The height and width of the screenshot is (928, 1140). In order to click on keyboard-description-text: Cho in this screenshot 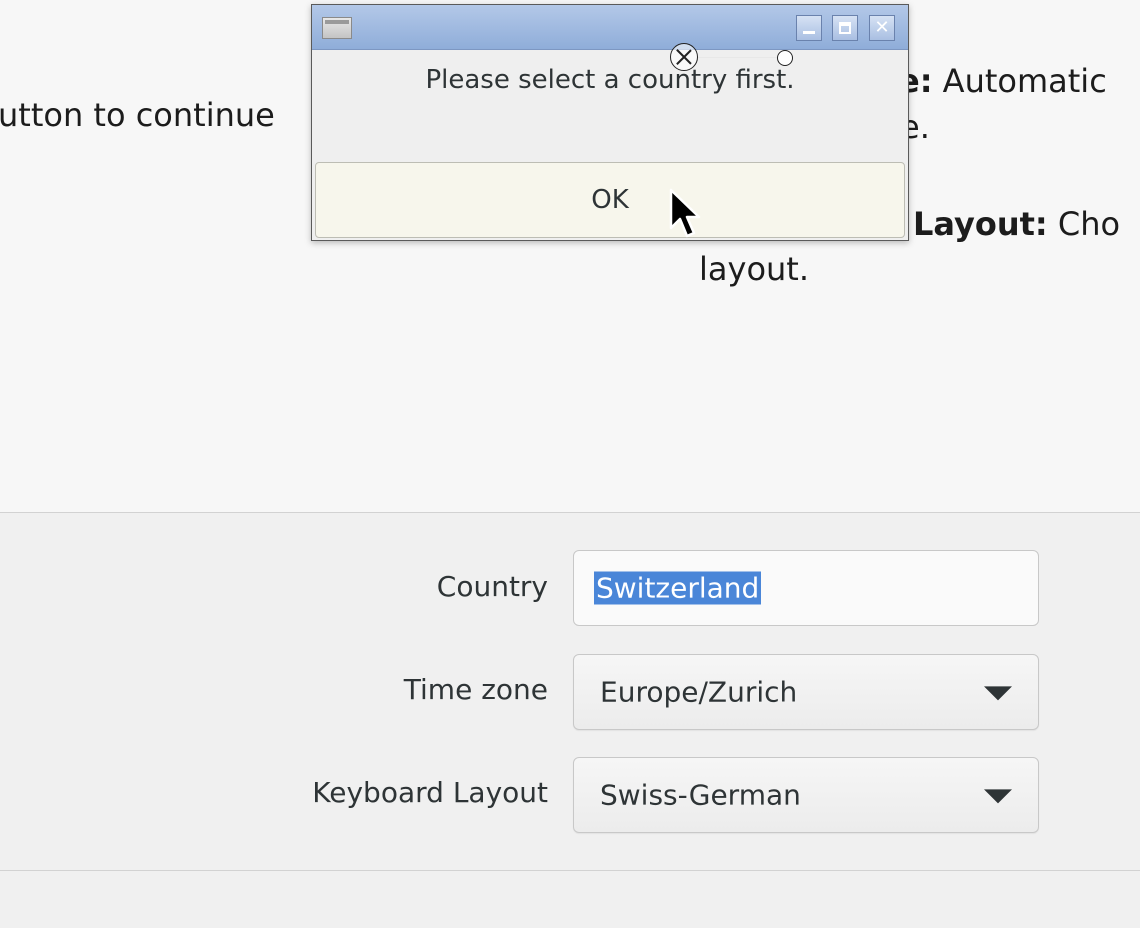, I will do `click(1084, 224)`.